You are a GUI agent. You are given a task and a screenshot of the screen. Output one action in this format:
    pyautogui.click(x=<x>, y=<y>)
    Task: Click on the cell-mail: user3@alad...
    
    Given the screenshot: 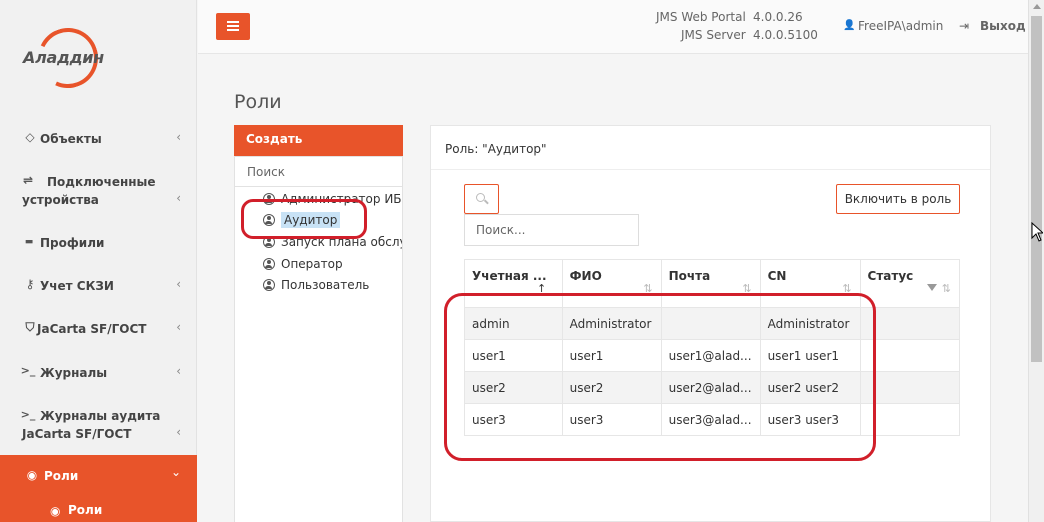 What is the action you would take?
    pyautogui.click(x=710, y=419)
    